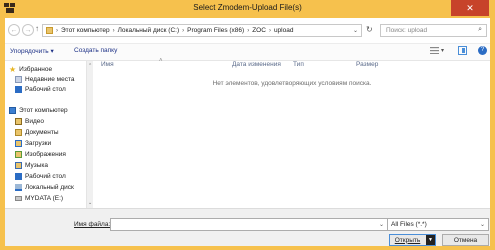 The height and width of the screenshot is (250, 495). I want to click on scroll-down-icon: ⌄, so click(90, 203).